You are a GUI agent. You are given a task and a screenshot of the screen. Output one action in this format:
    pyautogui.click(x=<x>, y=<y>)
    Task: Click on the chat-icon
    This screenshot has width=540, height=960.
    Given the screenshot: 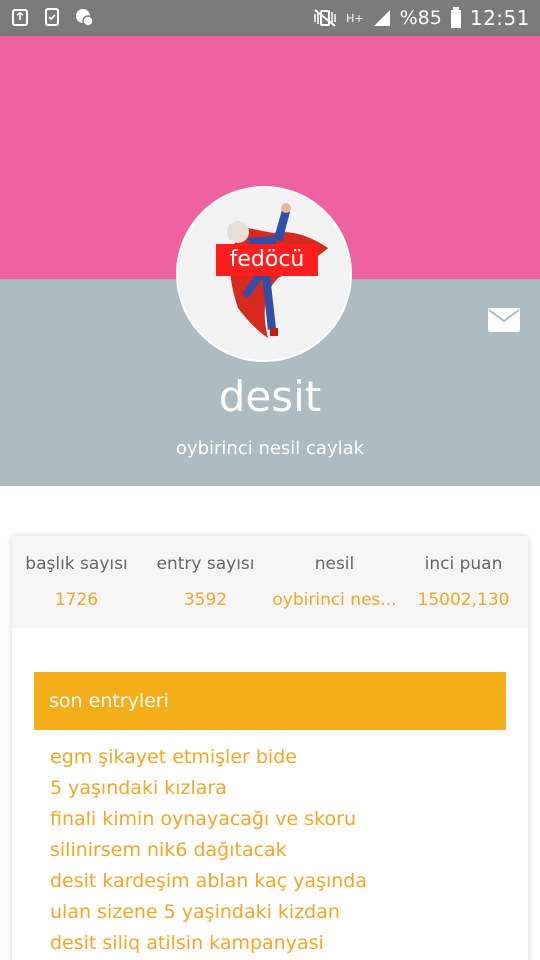 What is the action you would take?
    pyautogui.click(x=85, y=18)
    